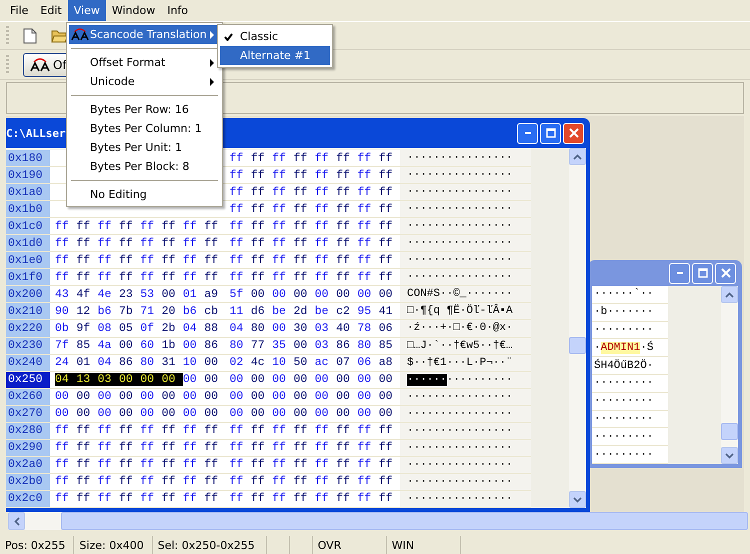 This screenshot has width=750, height=554. Describe the element at coordinates (300, 363) in the screenshot. I see `hex-byte: 50` at that location.